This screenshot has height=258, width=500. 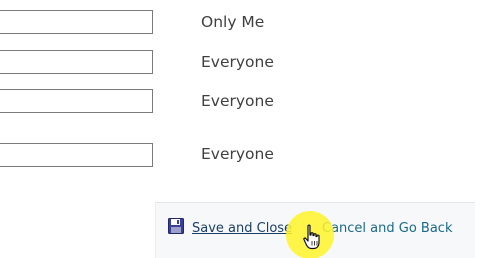 I want to click on cancel-and-go-back-link: Cancel and Go Back, so click(x=387, y=229).